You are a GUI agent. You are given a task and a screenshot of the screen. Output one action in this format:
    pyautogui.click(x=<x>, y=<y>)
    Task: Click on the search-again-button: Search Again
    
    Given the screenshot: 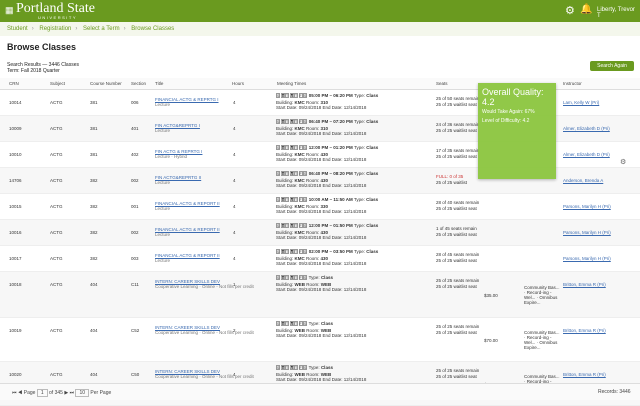 What is the action you would take?
    pyautogui.click(x=612, y=66)
    